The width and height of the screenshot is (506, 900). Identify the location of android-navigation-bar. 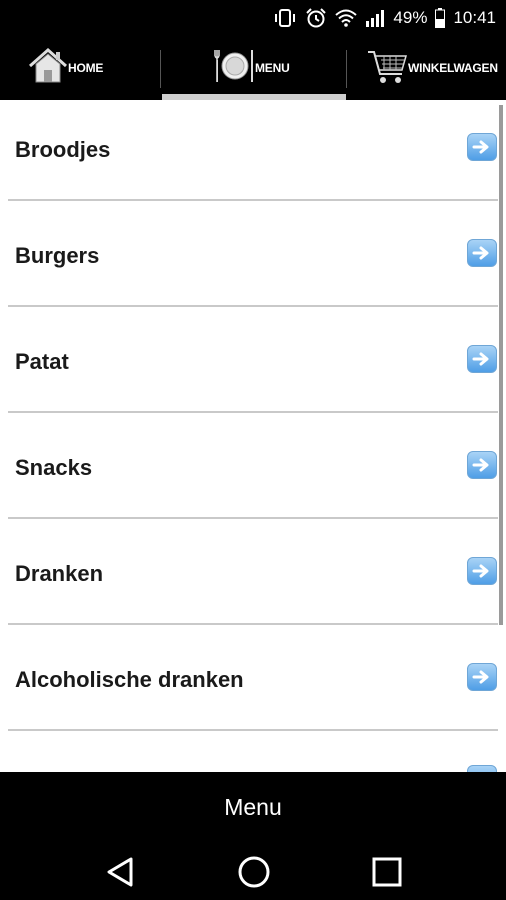
(253, 871).